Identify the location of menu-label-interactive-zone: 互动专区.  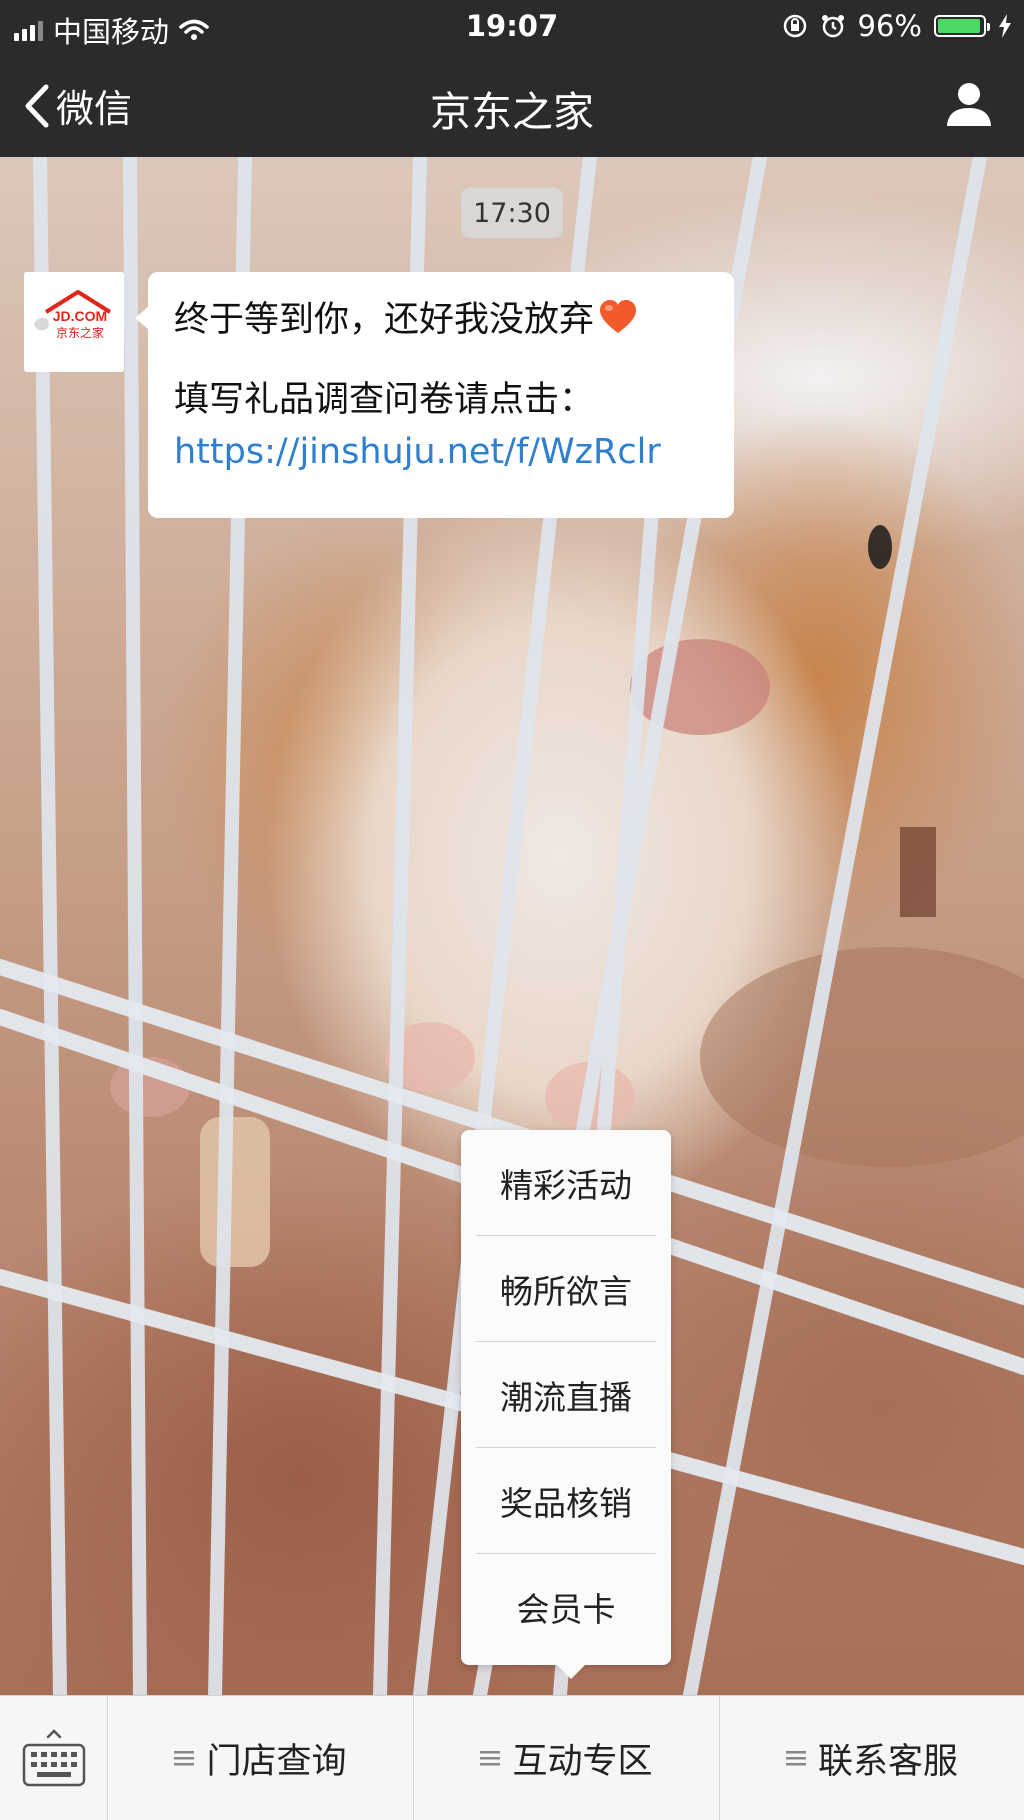
(582, 1761).